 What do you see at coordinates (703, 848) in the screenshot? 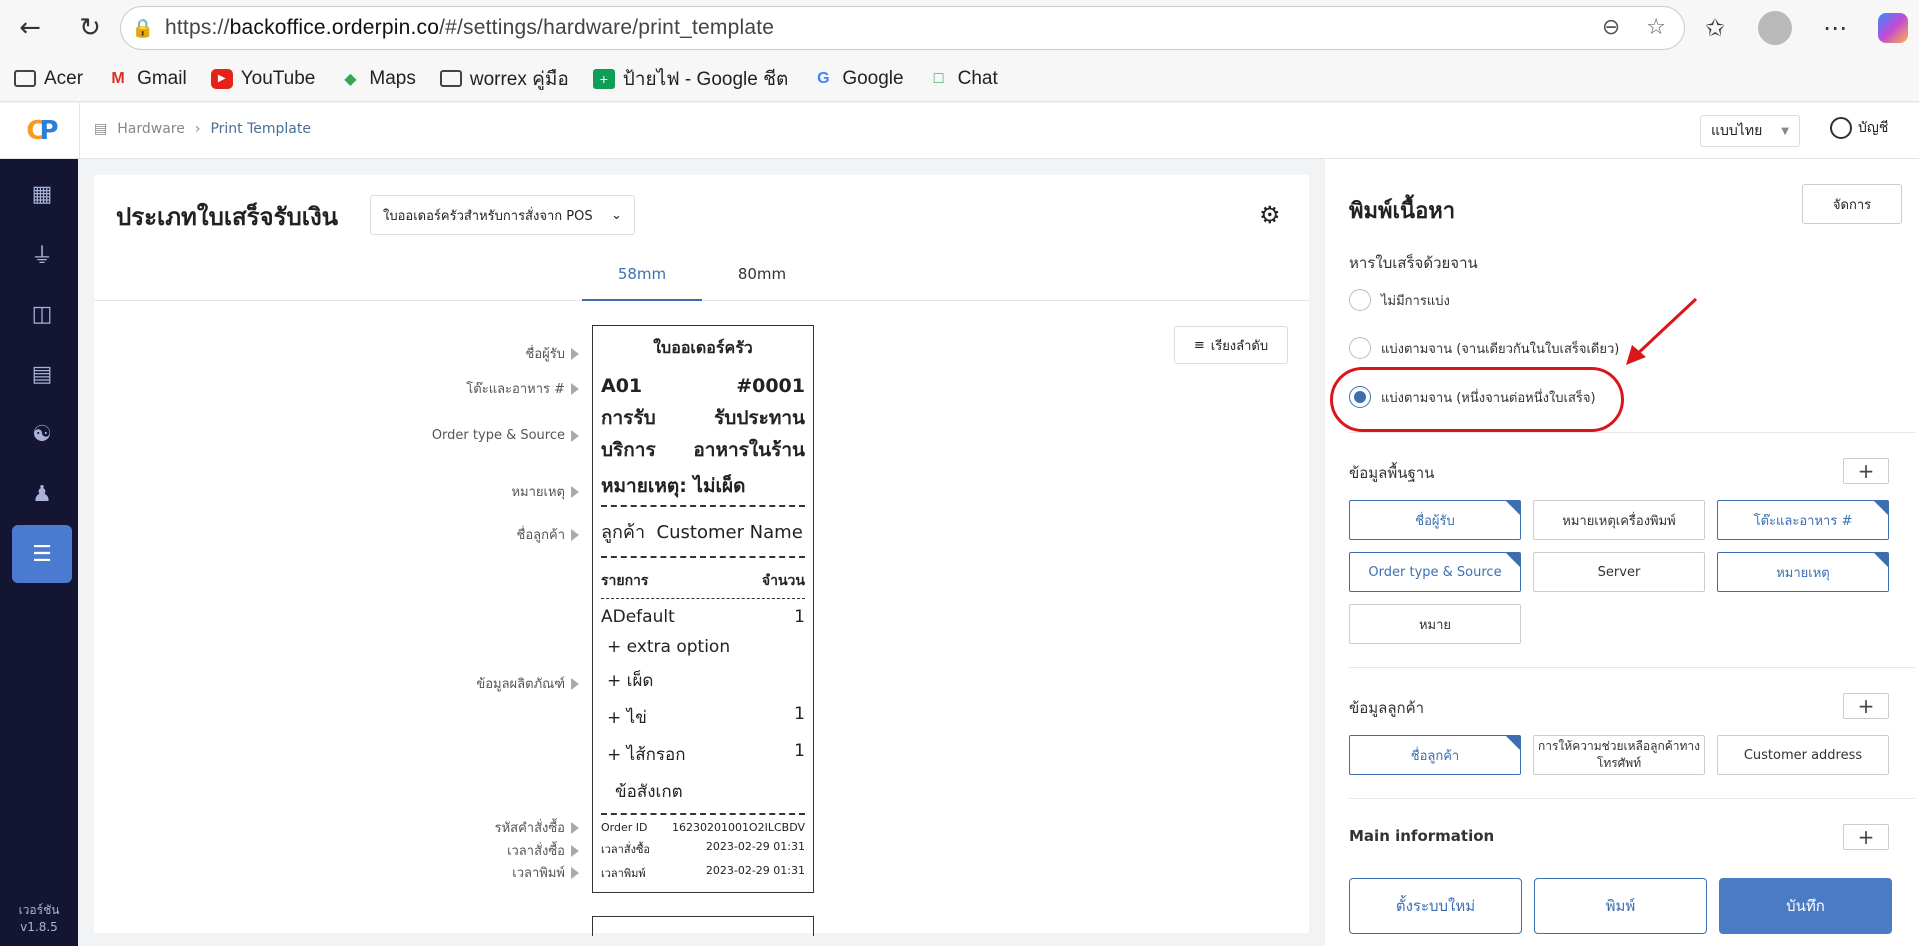
I see `receipt-order-time: เวลาสั่งซื้อ 2023-02-29 01:31` at bounding box center [703, 848].